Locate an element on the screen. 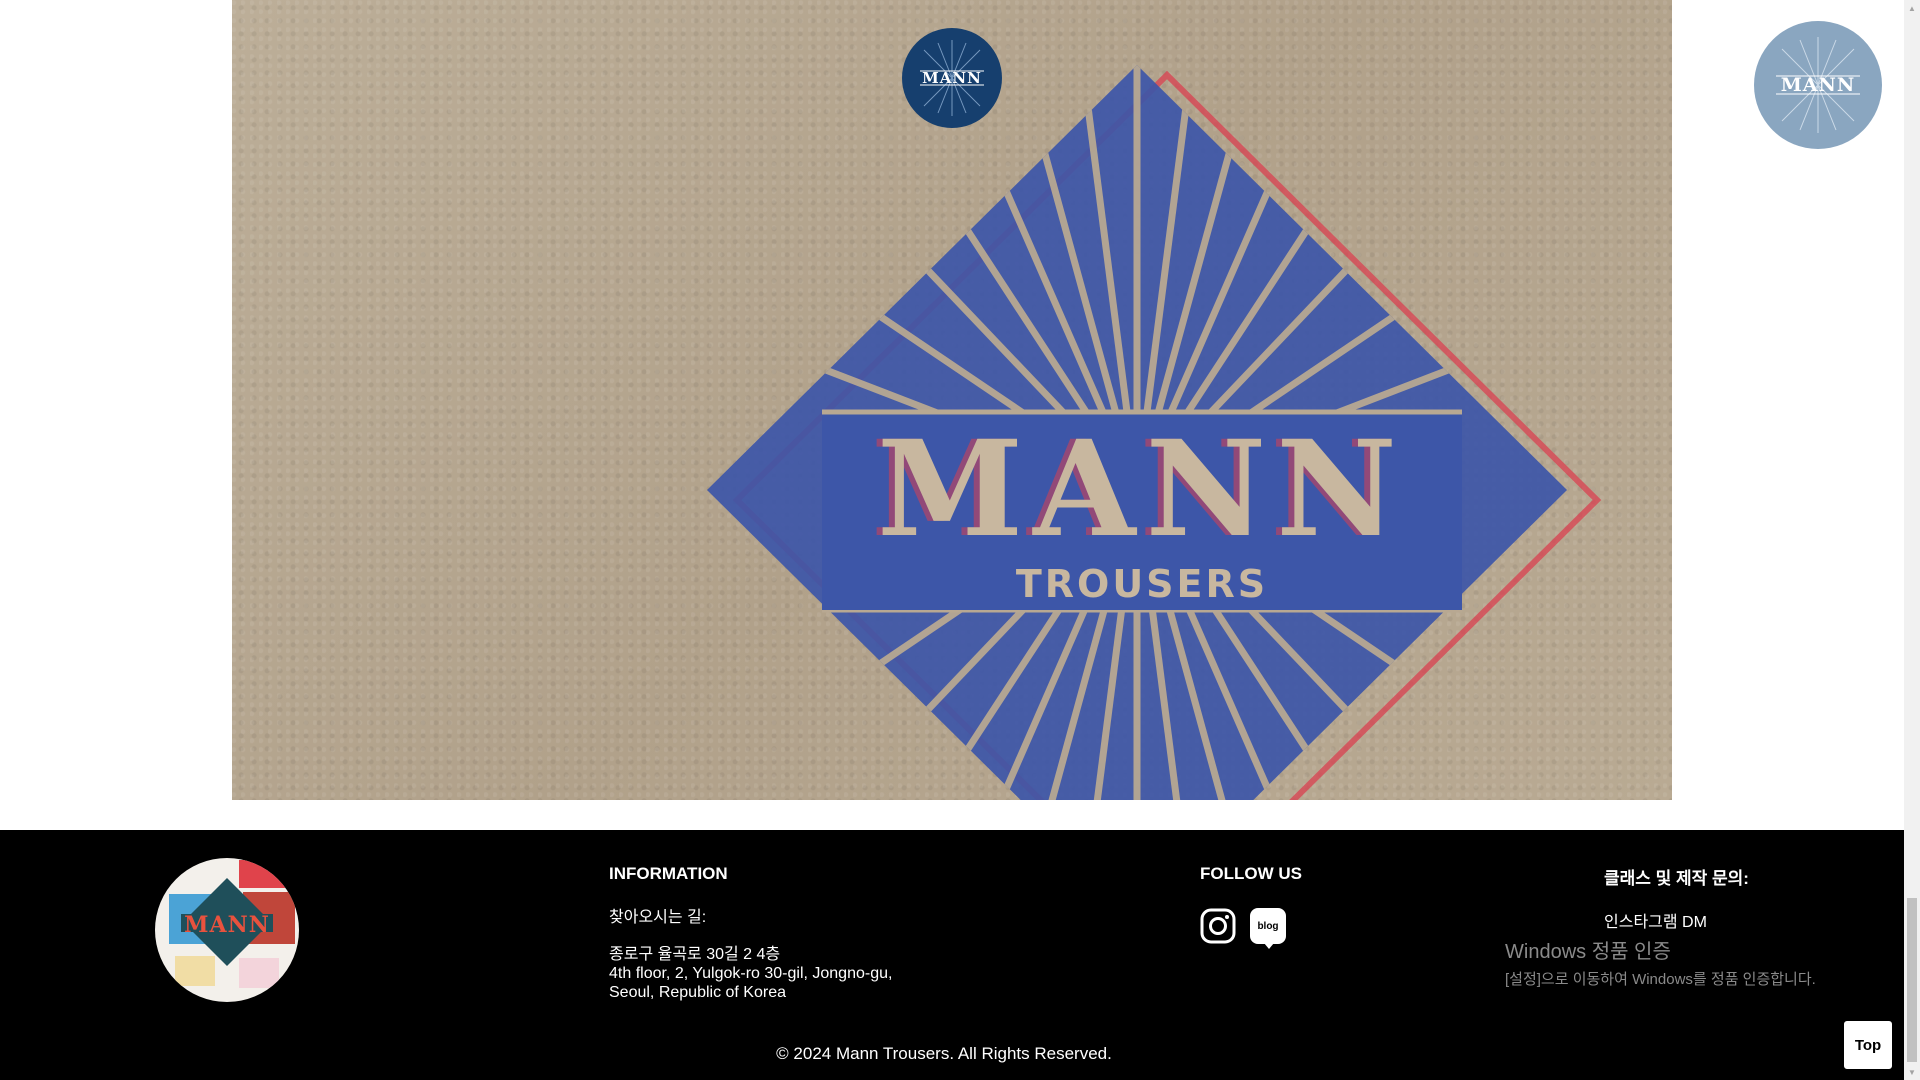  follow-section: FOLLOW US blog is located at coordinates (1251, 906).